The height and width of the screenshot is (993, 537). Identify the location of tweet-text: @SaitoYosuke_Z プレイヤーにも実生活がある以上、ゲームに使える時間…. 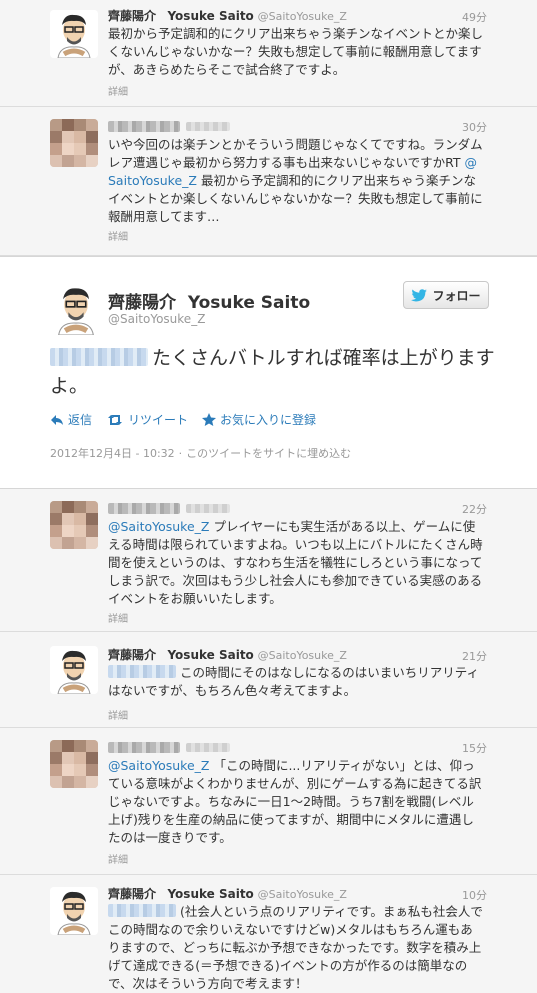
(295, 563).